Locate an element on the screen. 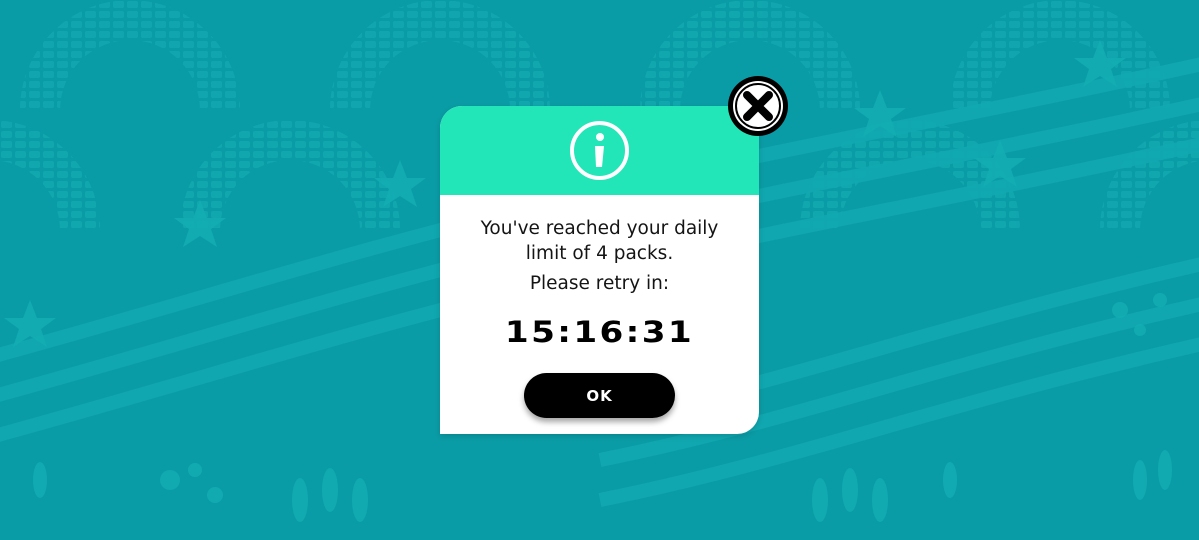  close-icon is located at coordinates (758, 106).